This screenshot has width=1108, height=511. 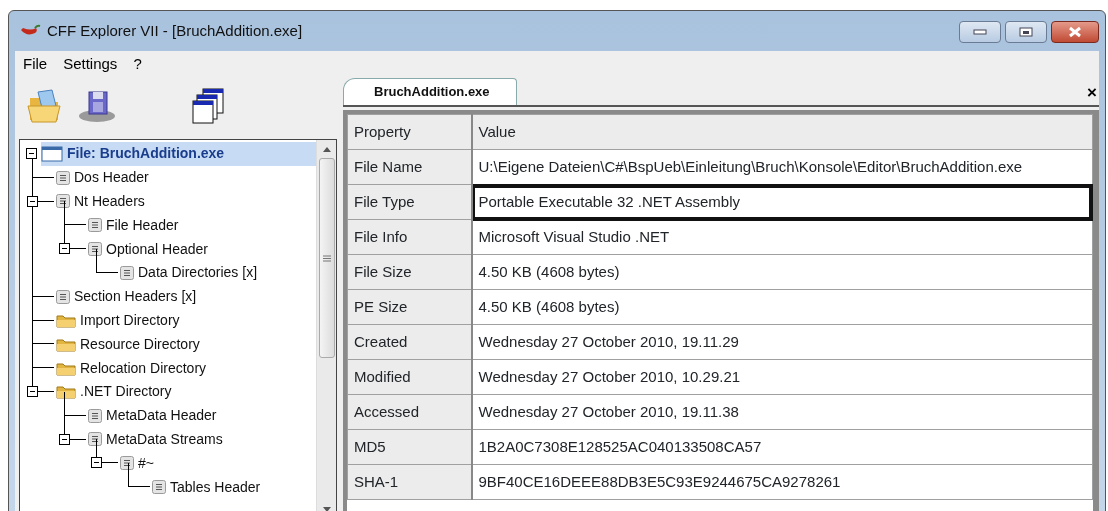 What do you see at coordinates (409, 342) in the screenshot?
I see `property-cell: Created` at bounding box center [409, 342].